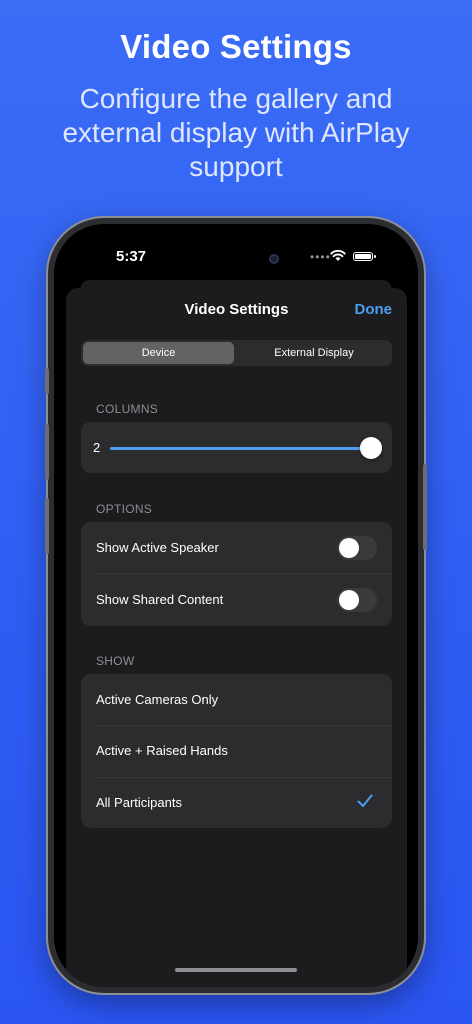  What do you see at coordinates (236, 46) in the screenshot?
I see `promo-title: Video Settings` at bounding box center [236, 46].